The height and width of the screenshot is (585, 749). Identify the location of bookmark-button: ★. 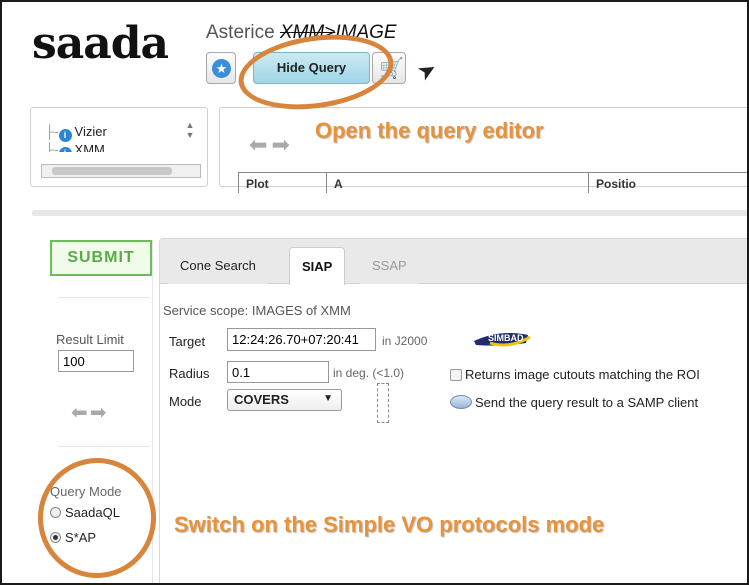
(221, 68).